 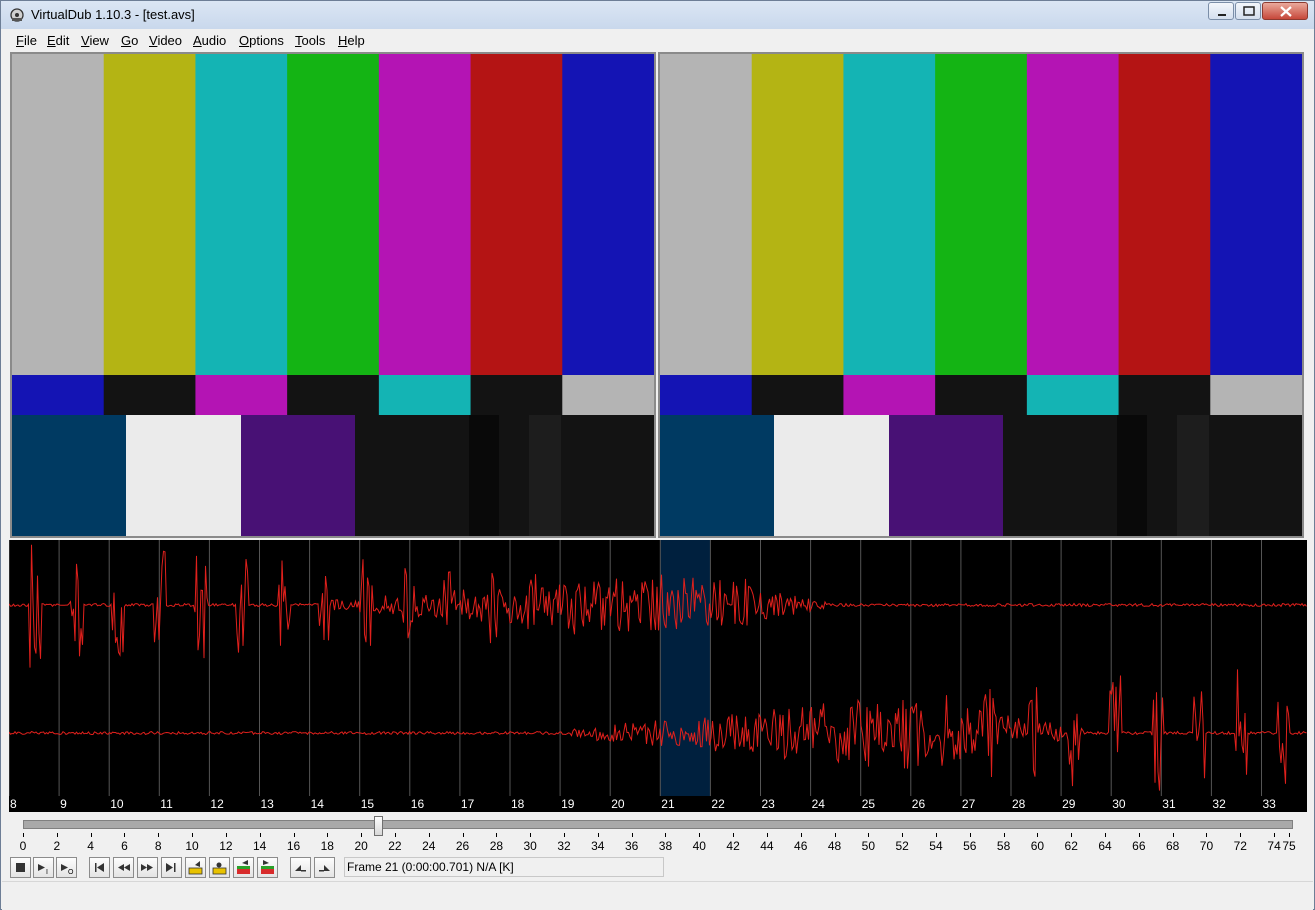 I want to click on mark-in-button, so click(x=300, y=867).